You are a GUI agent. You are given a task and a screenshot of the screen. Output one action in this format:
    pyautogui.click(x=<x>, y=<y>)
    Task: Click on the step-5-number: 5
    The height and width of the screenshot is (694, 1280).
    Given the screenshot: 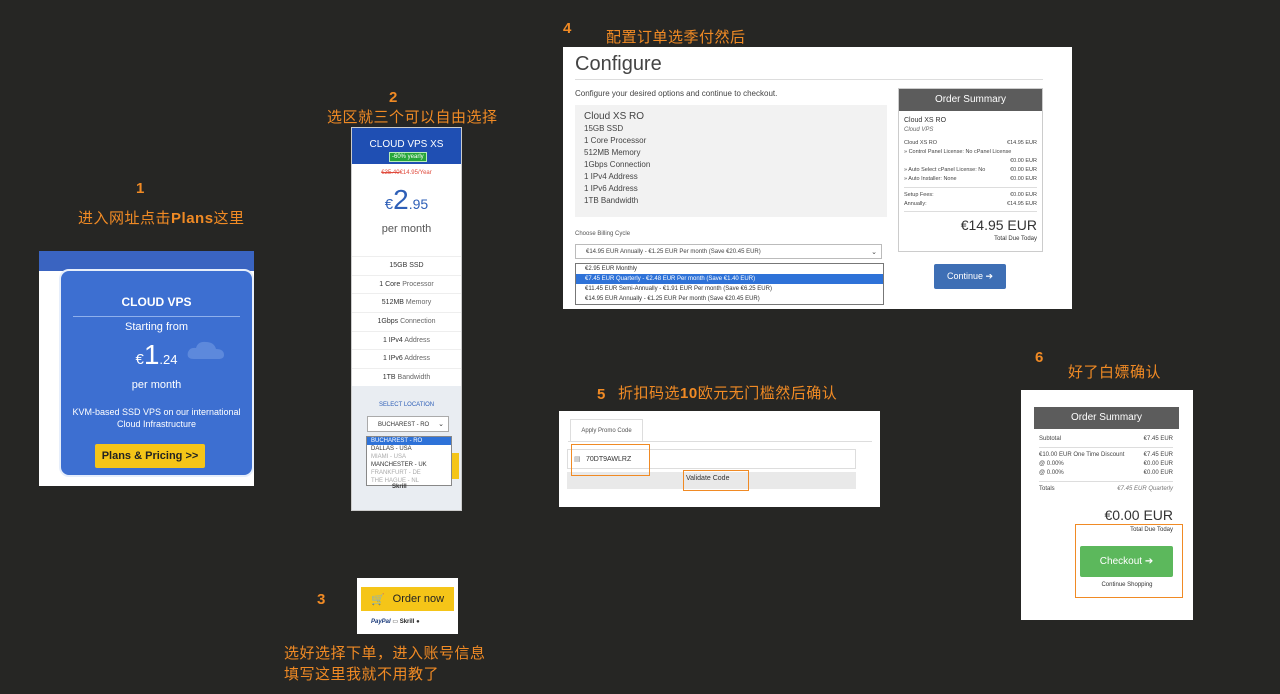 What is the action you would take?
    pyautogui.click(x=601, y=394)
    